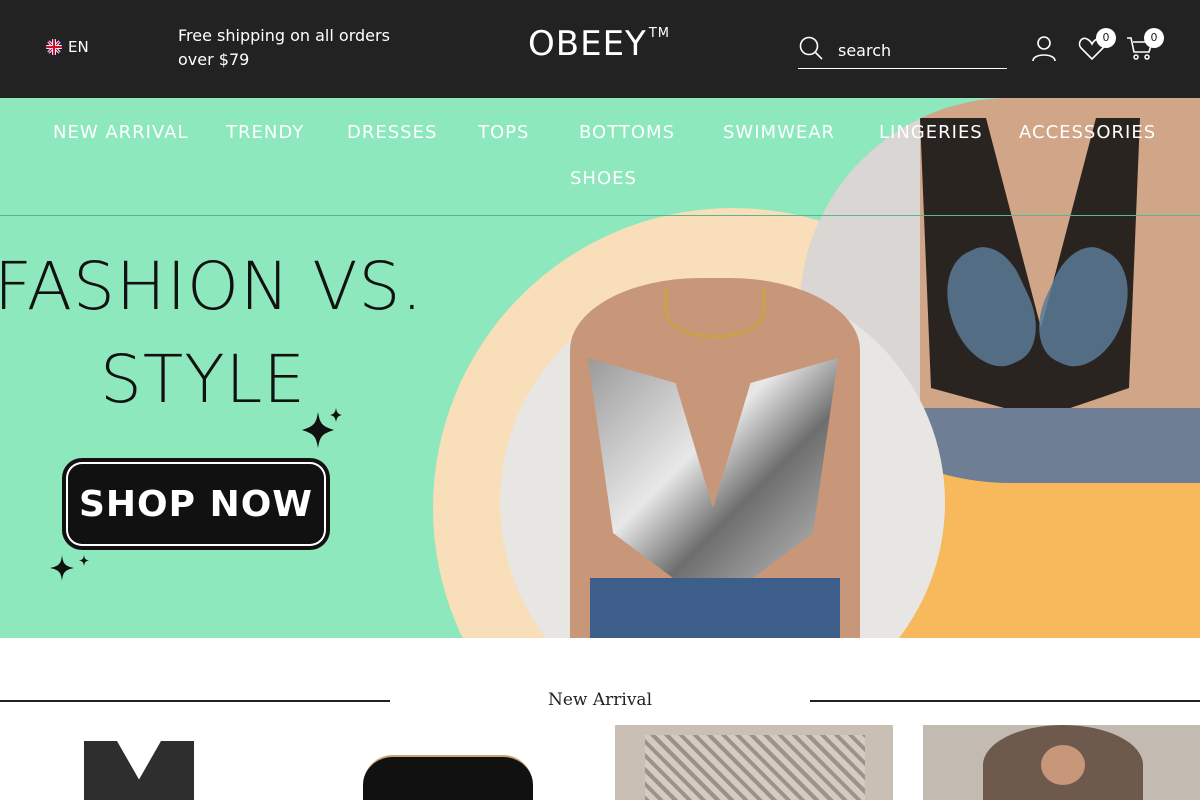 Image resolution: width=1200 pixels, height=800 pixels. I want to click on search-icon, so click(811, 50).